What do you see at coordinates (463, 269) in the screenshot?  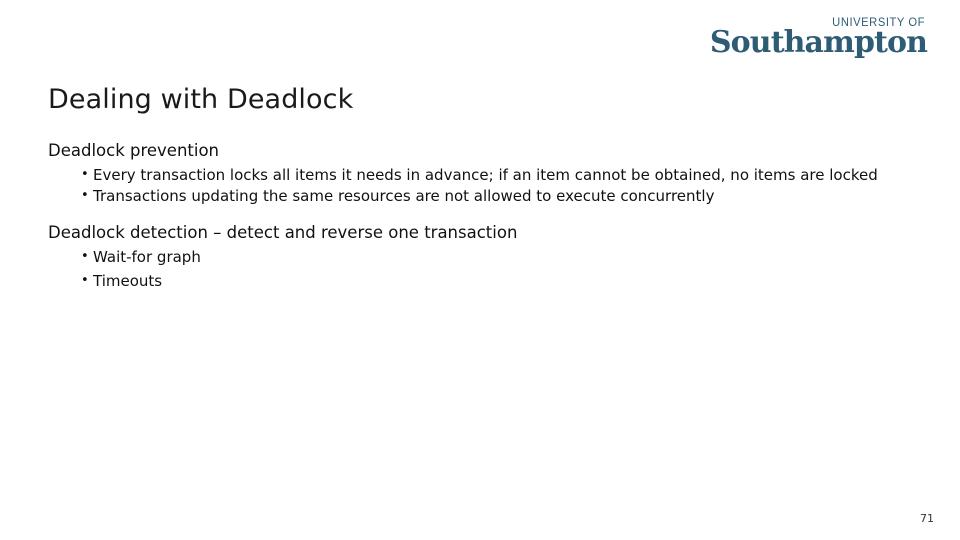 I see `bullet-list: • Wait-for graph • Timeouts` at bounding box center [463, 269].